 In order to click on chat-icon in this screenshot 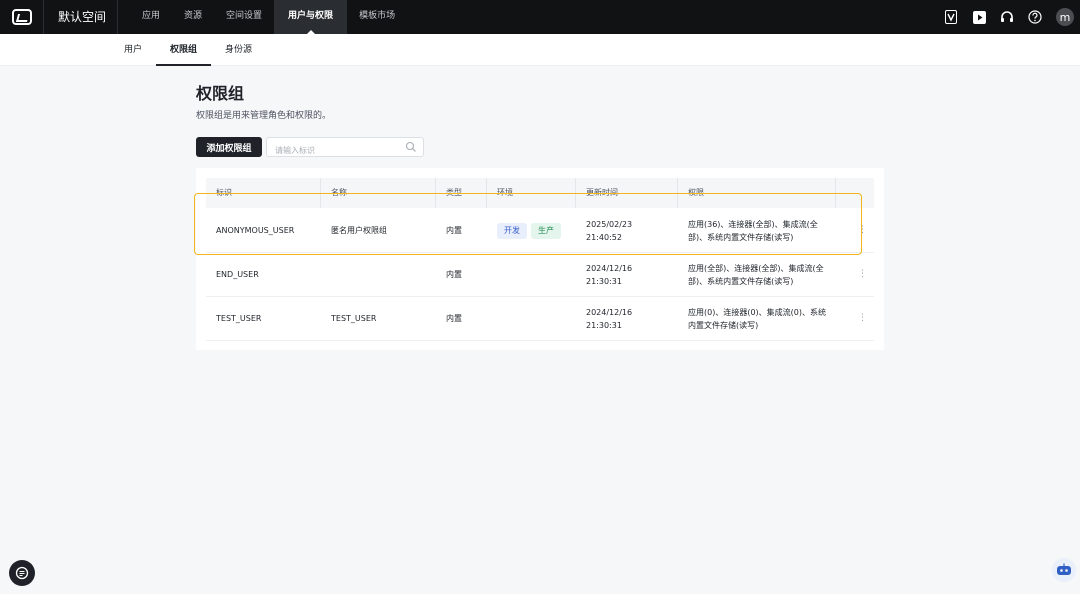, I will do `click(22, 573)`.